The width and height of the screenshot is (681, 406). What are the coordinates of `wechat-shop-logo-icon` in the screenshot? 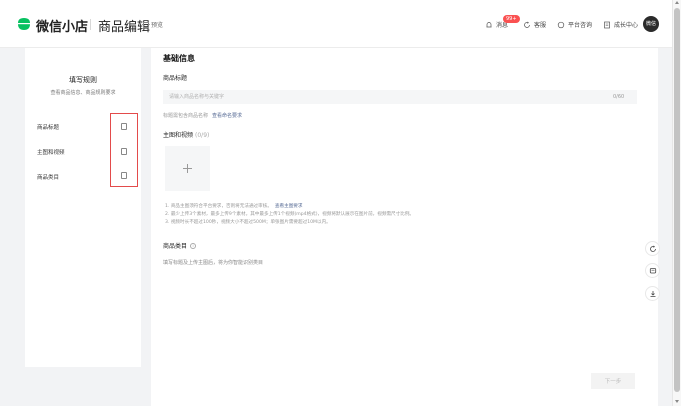 It's located at (24, 24).